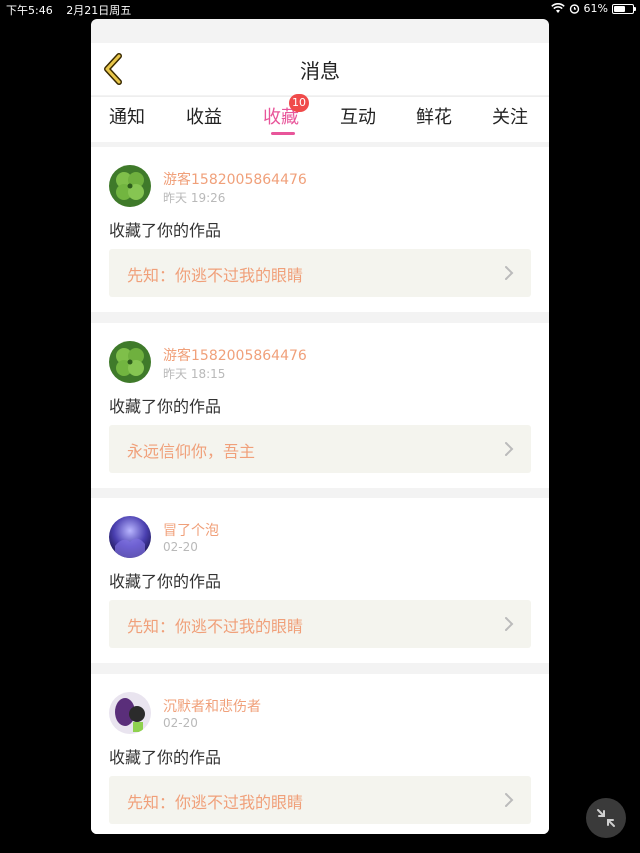 This screenshot has width=640, height=853. What do you see at coordinates (194, 374) in the screenshot?
I see `message-time: 昨天 18:15` at bounding box center [194, 374].